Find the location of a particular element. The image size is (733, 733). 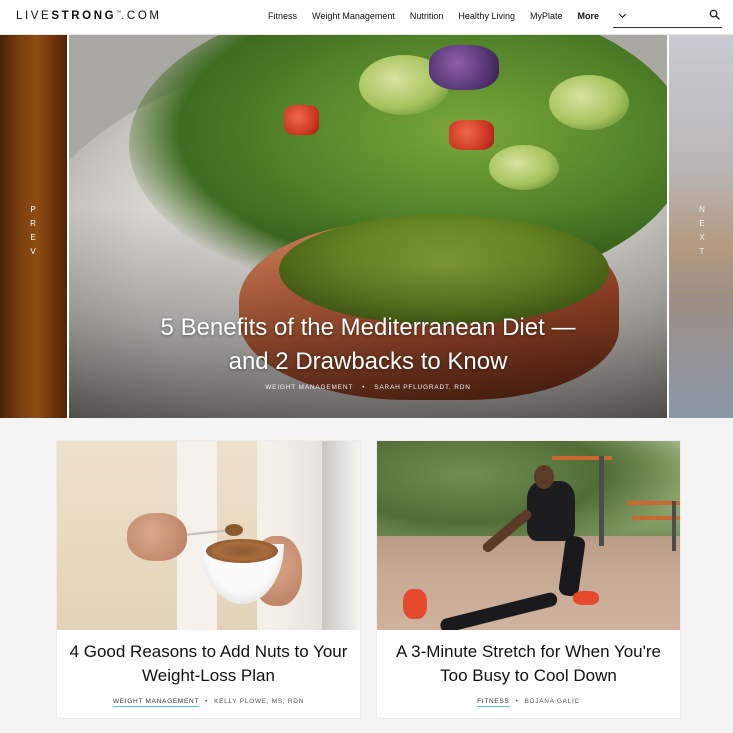

image-window is located at coordinates (341, 535).